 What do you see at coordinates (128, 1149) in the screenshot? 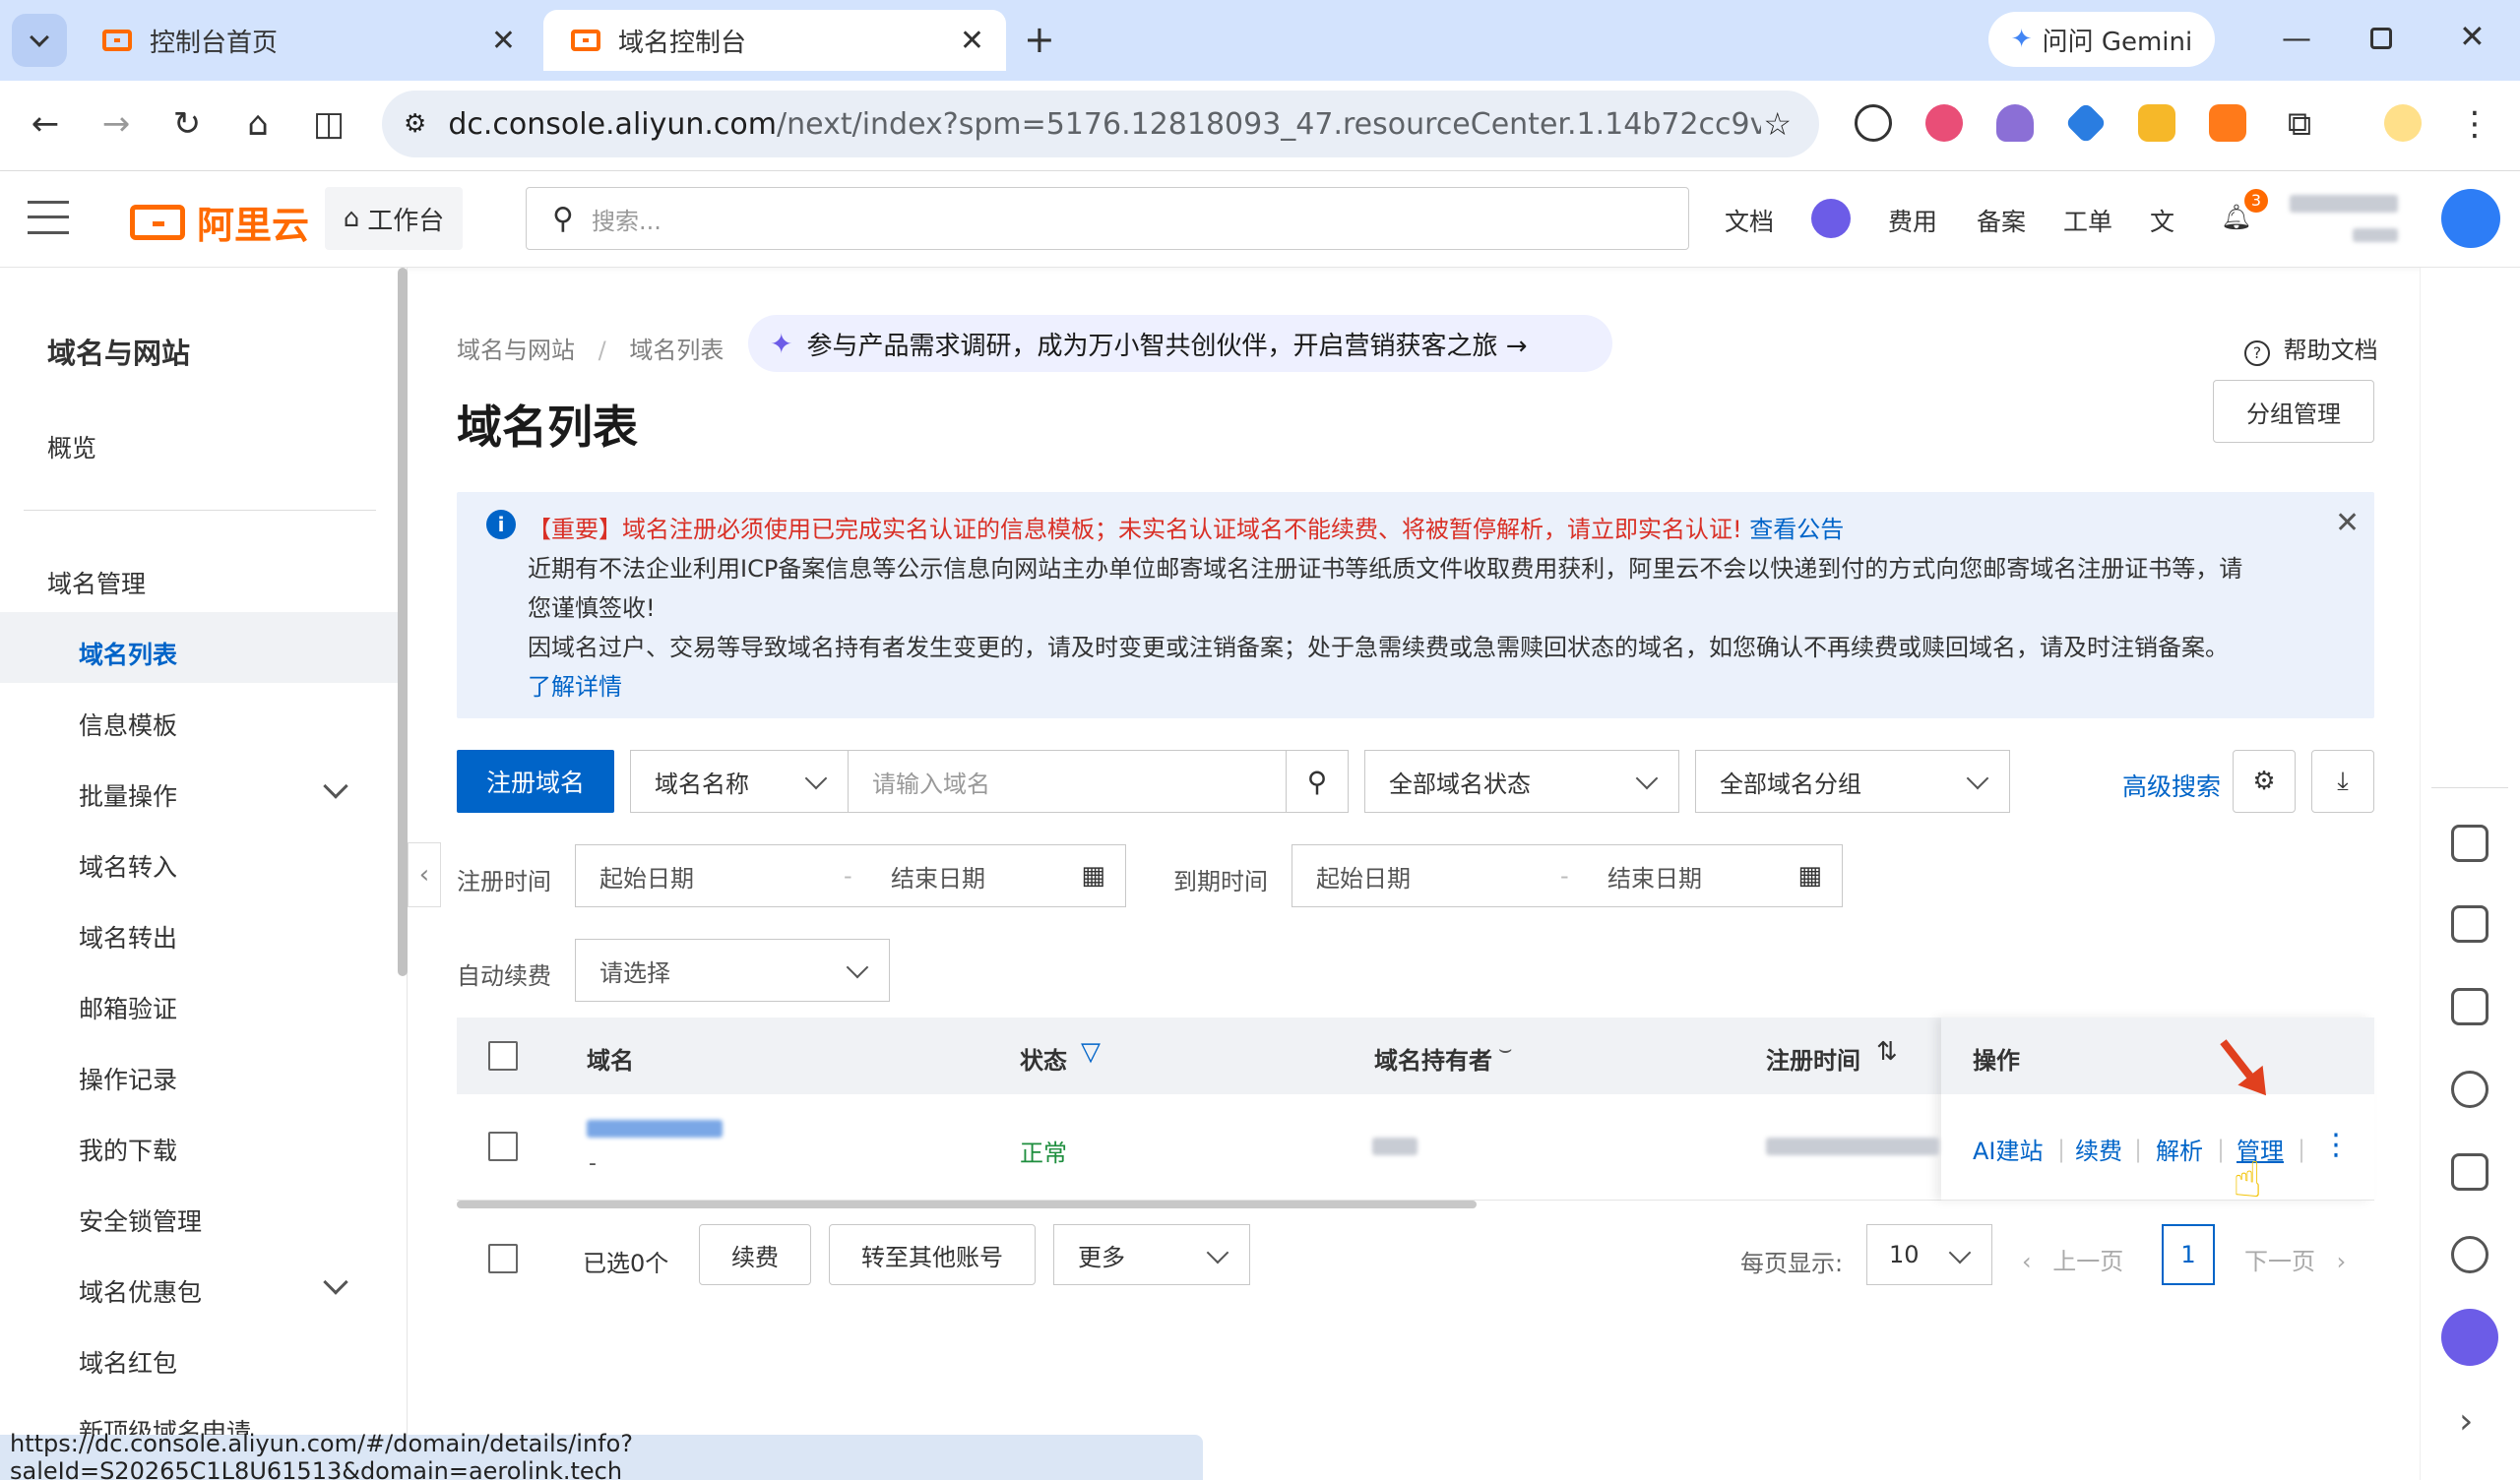
I see `sidebar-item-downloads: 我的下载` at bounding box center [128, 1149].